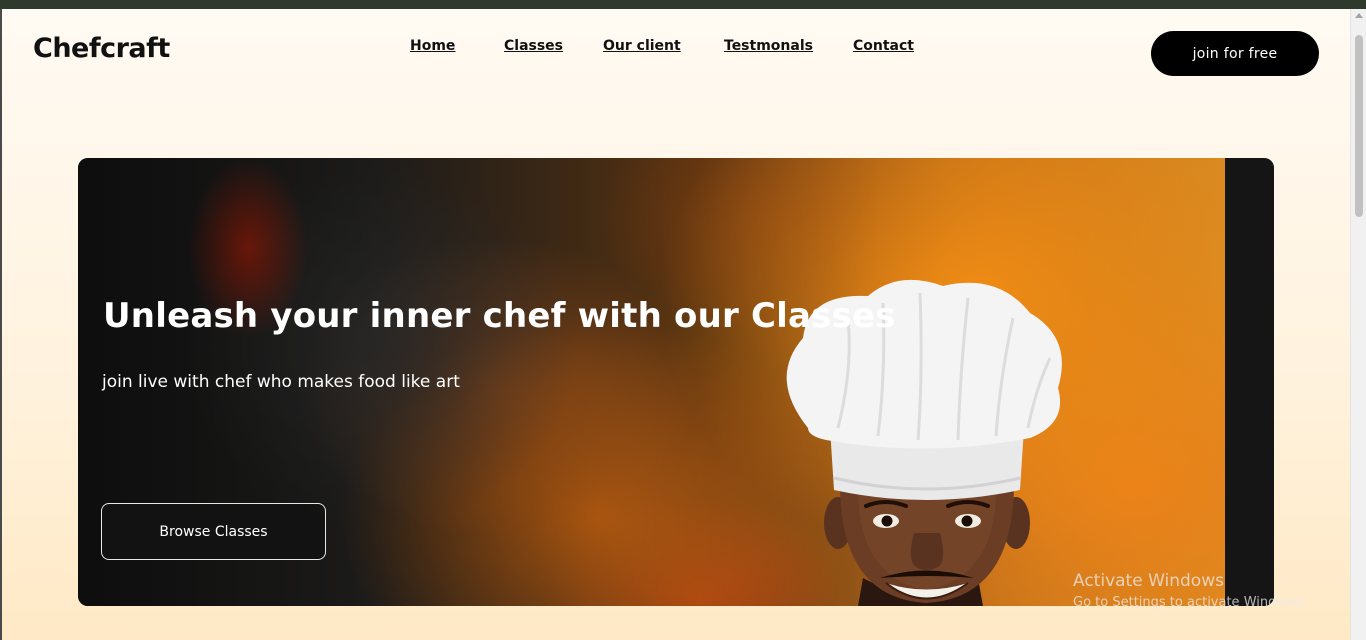 The width and height of the screenshot is (1366, 640). I want to click on nav-link-contact: Contact, so click(883, 46).